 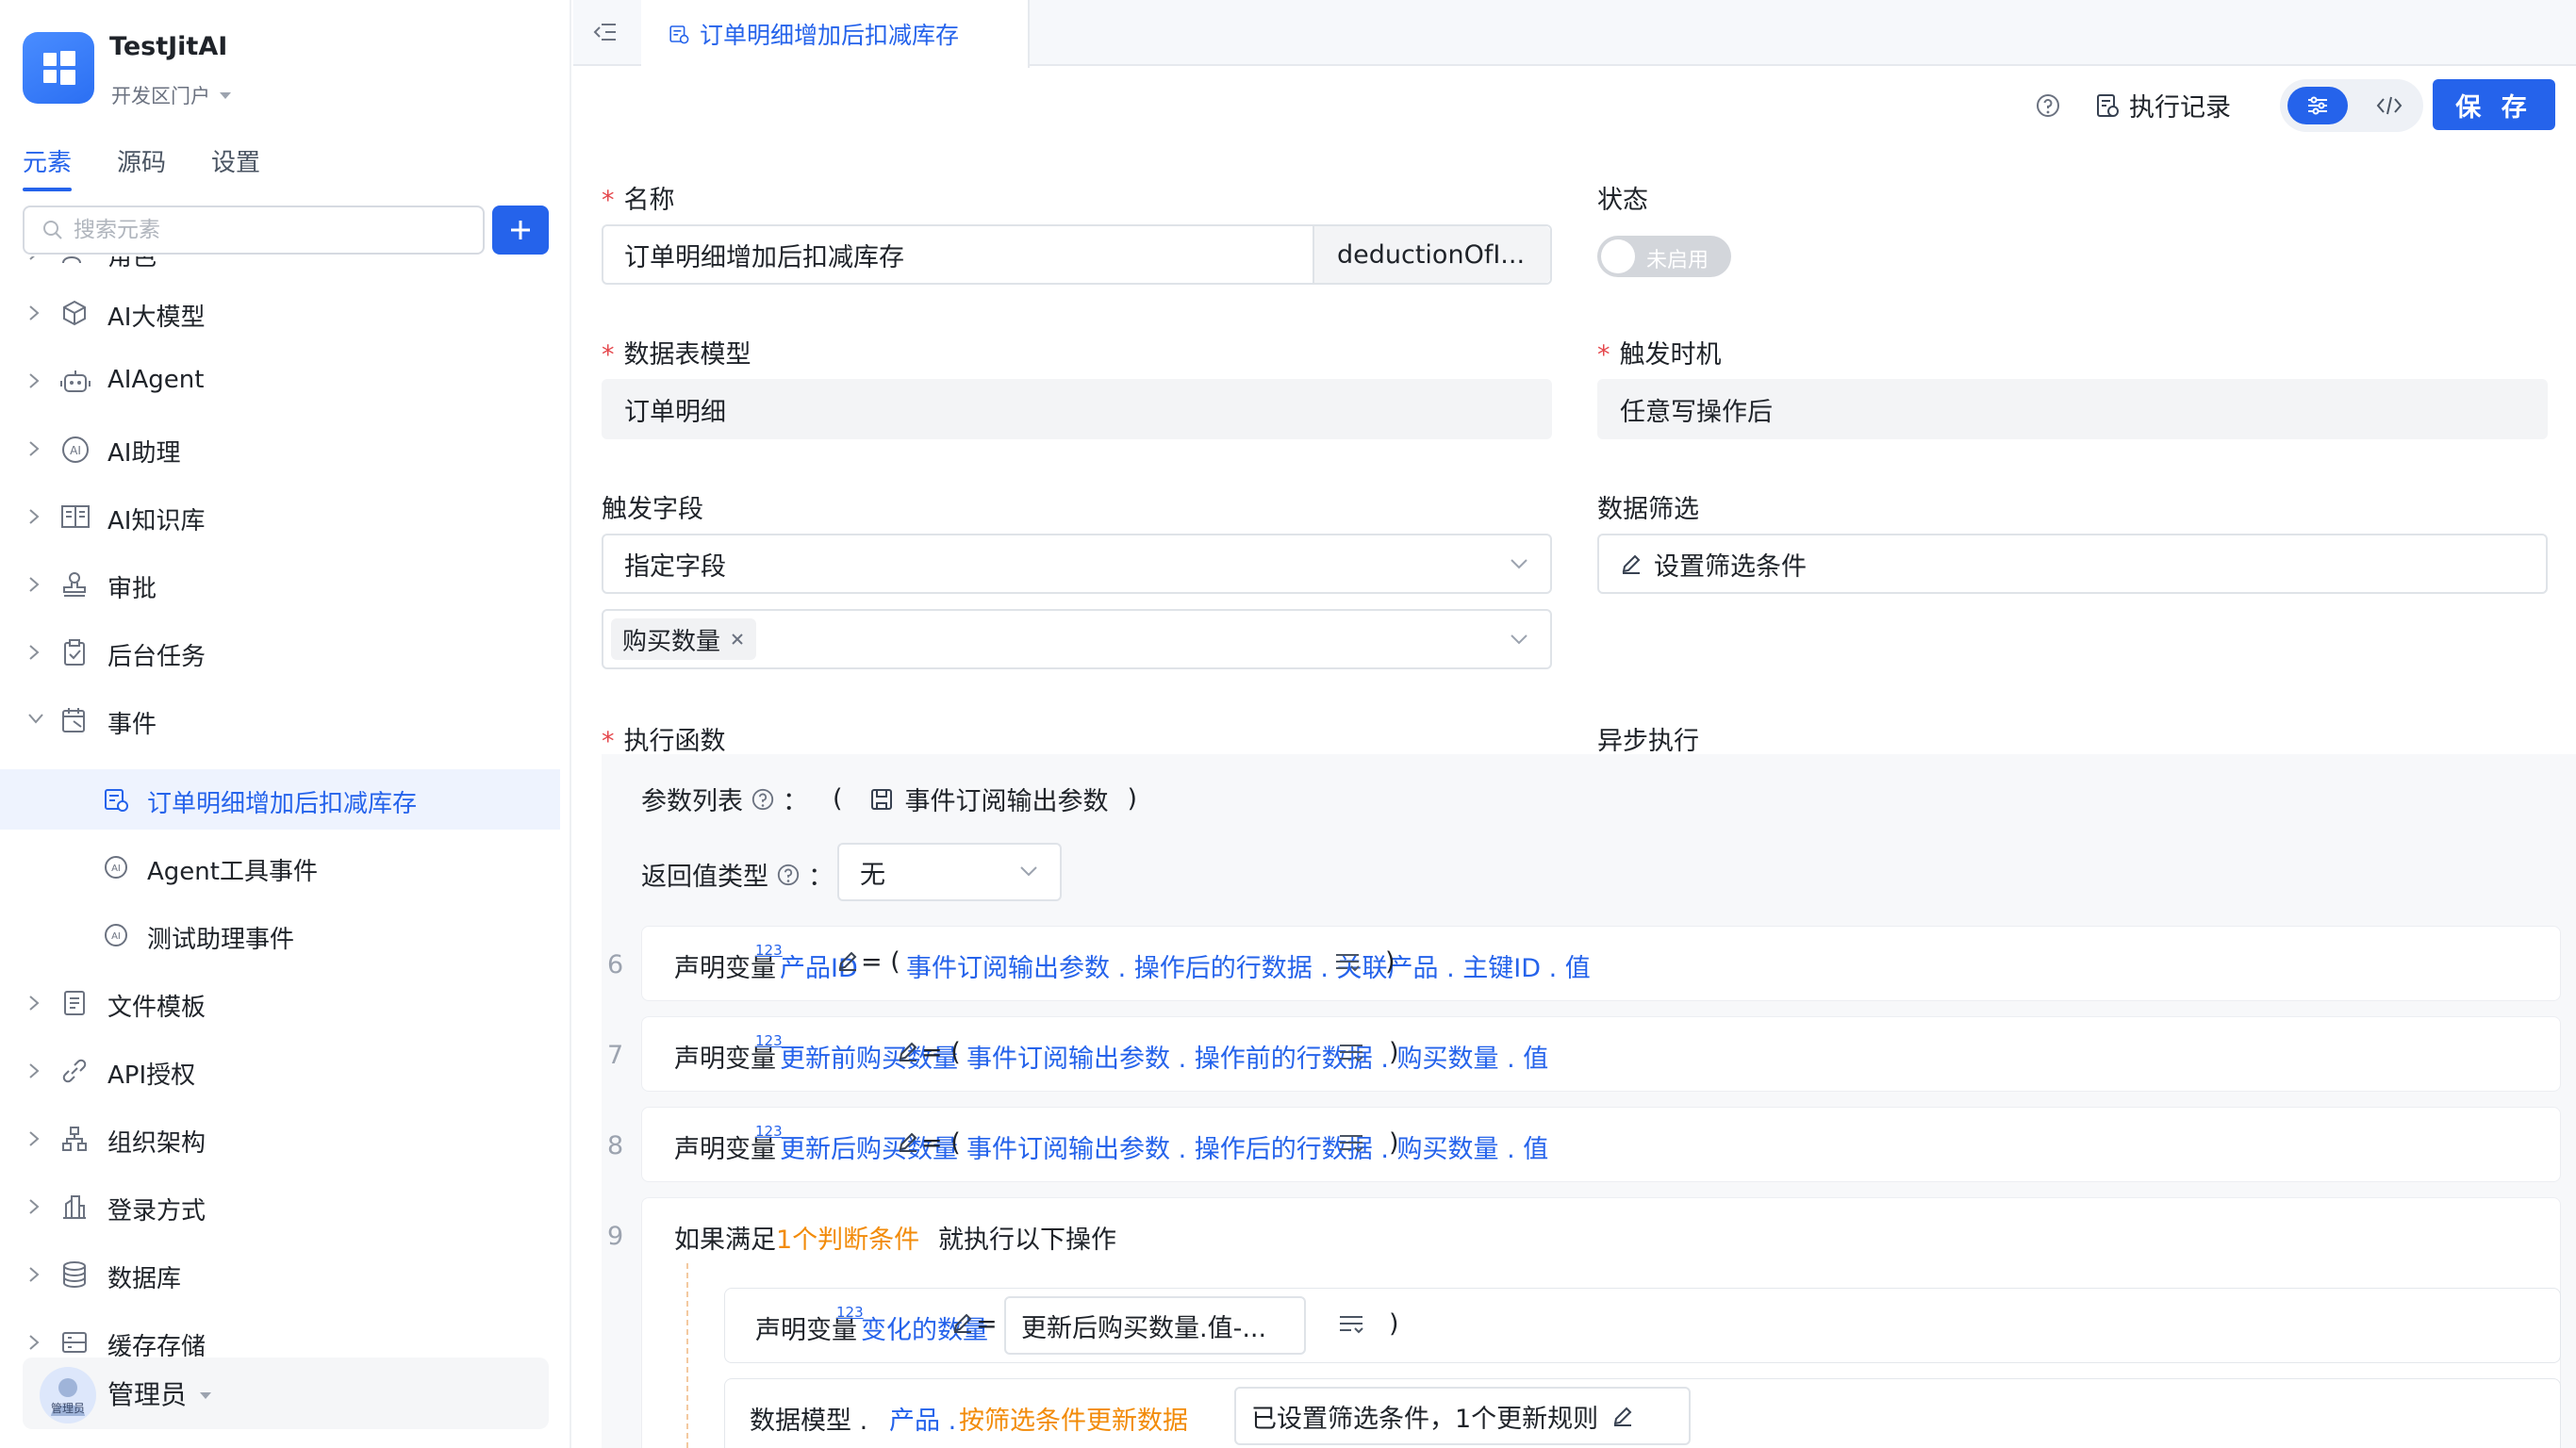 I want to click on params-value: 事件订阅输出参数, so click(x=1007, y=799).